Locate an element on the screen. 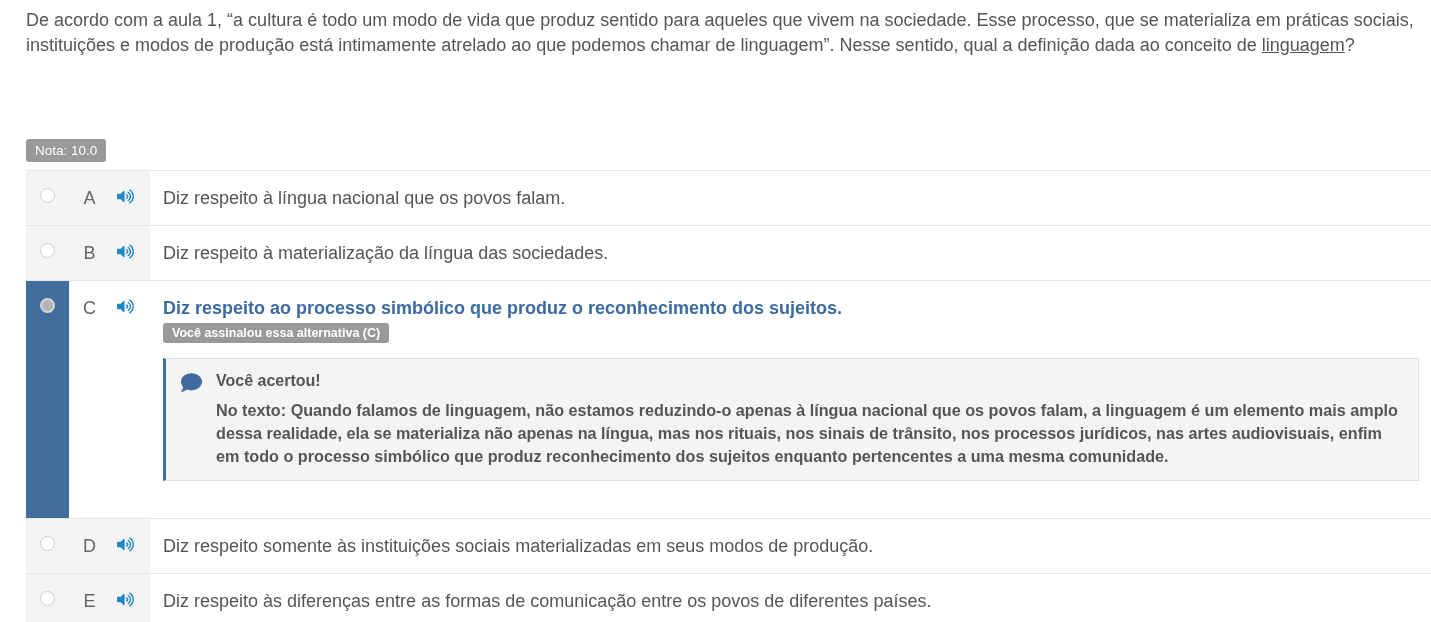 The width and height of the screenshot is (1431, 622). option-text: Diz respeito somente às instituições sociais materializadas em seus modos de produção. is located at coordinates (519, 546).